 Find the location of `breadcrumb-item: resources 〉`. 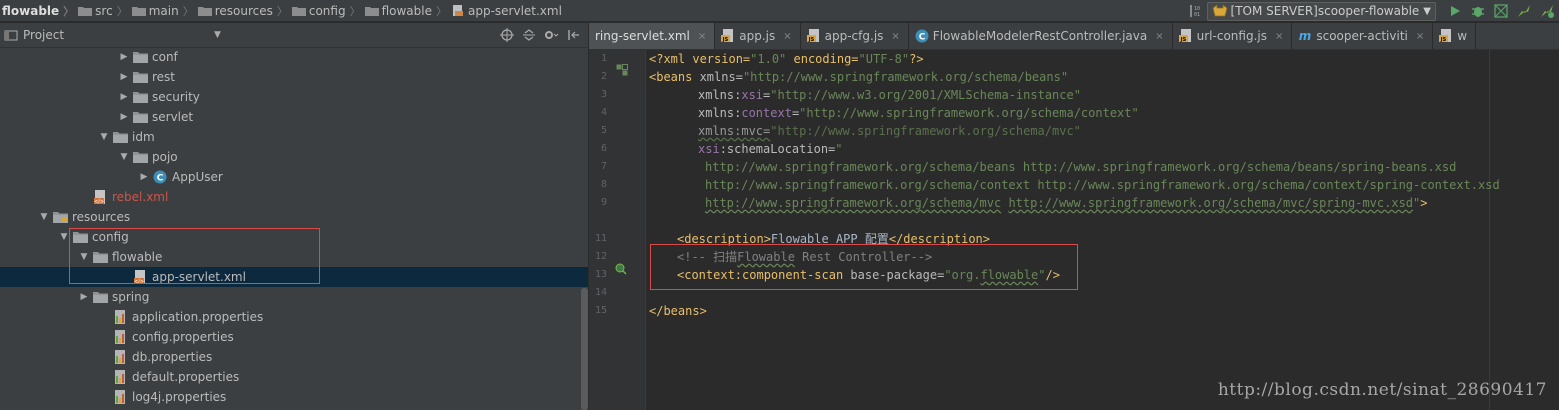

breadcrumb-item: resources 〉 is located at coordinates (242, 11).